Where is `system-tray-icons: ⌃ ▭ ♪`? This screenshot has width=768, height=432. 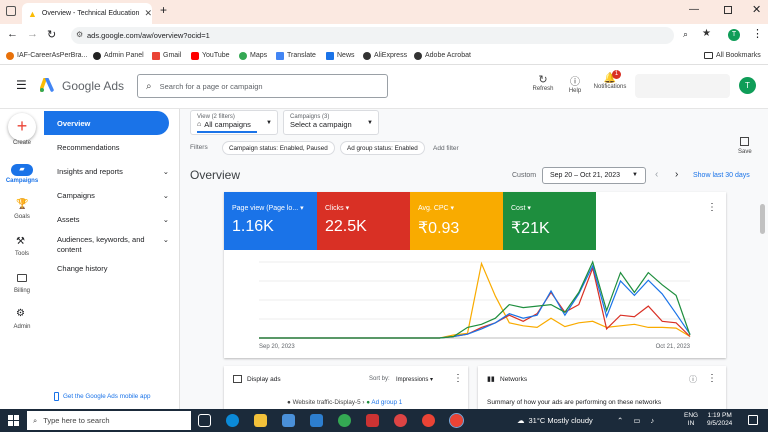
system-tray-icons: ⌃ ▭ ♪ is located at coordinates (637, 420).